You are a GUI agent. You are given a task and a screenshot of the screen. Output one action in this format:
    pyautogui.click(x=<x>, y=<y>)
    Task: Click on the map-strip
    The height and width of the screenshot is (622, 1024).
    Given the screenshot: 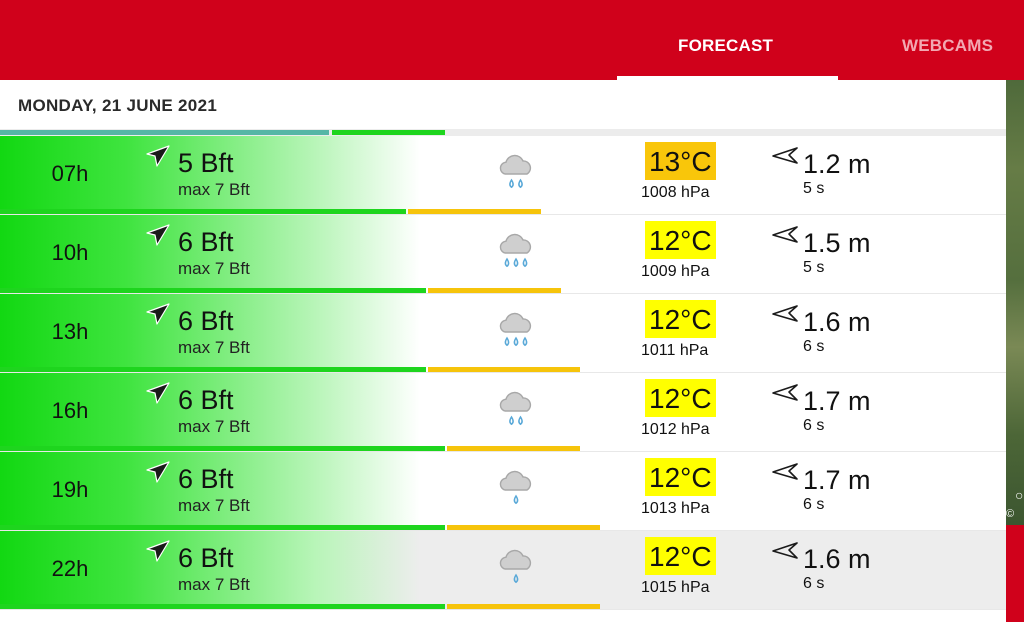 What is the action you would take?
    pyautogui.click(x=1015, y=302)
    